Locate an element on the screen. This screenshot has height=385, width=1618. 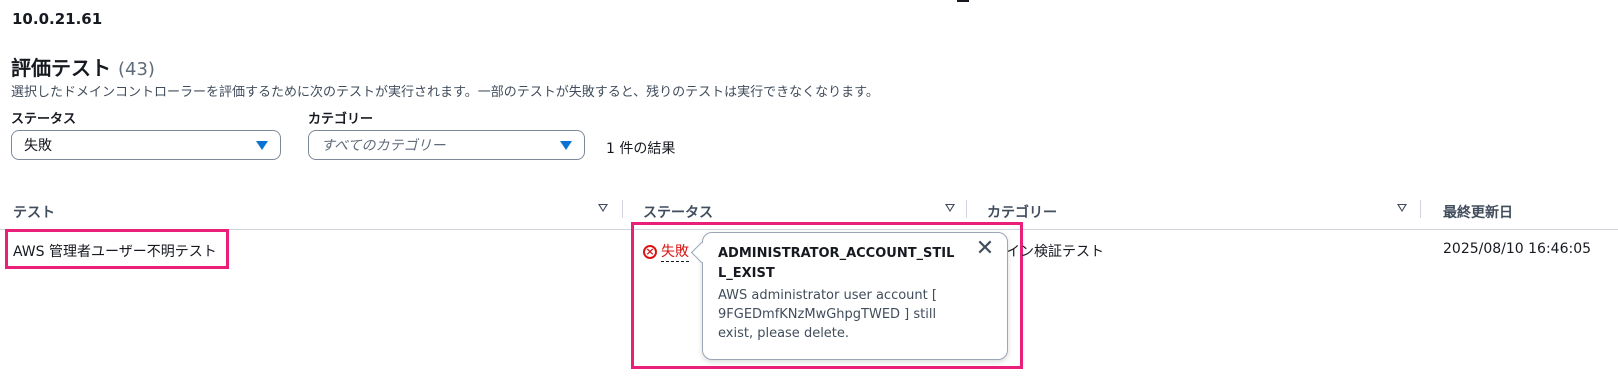
popover-title: ADMINISTRATOR_ACCOUNT_STILL_EXIST is located at coordinates (836, 263).